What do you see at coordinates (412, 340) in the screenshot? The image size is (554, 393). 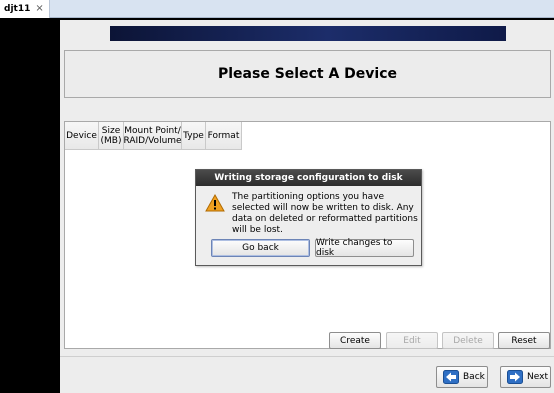 I see `edit-button: Edit` at bounding box center [412, 340].